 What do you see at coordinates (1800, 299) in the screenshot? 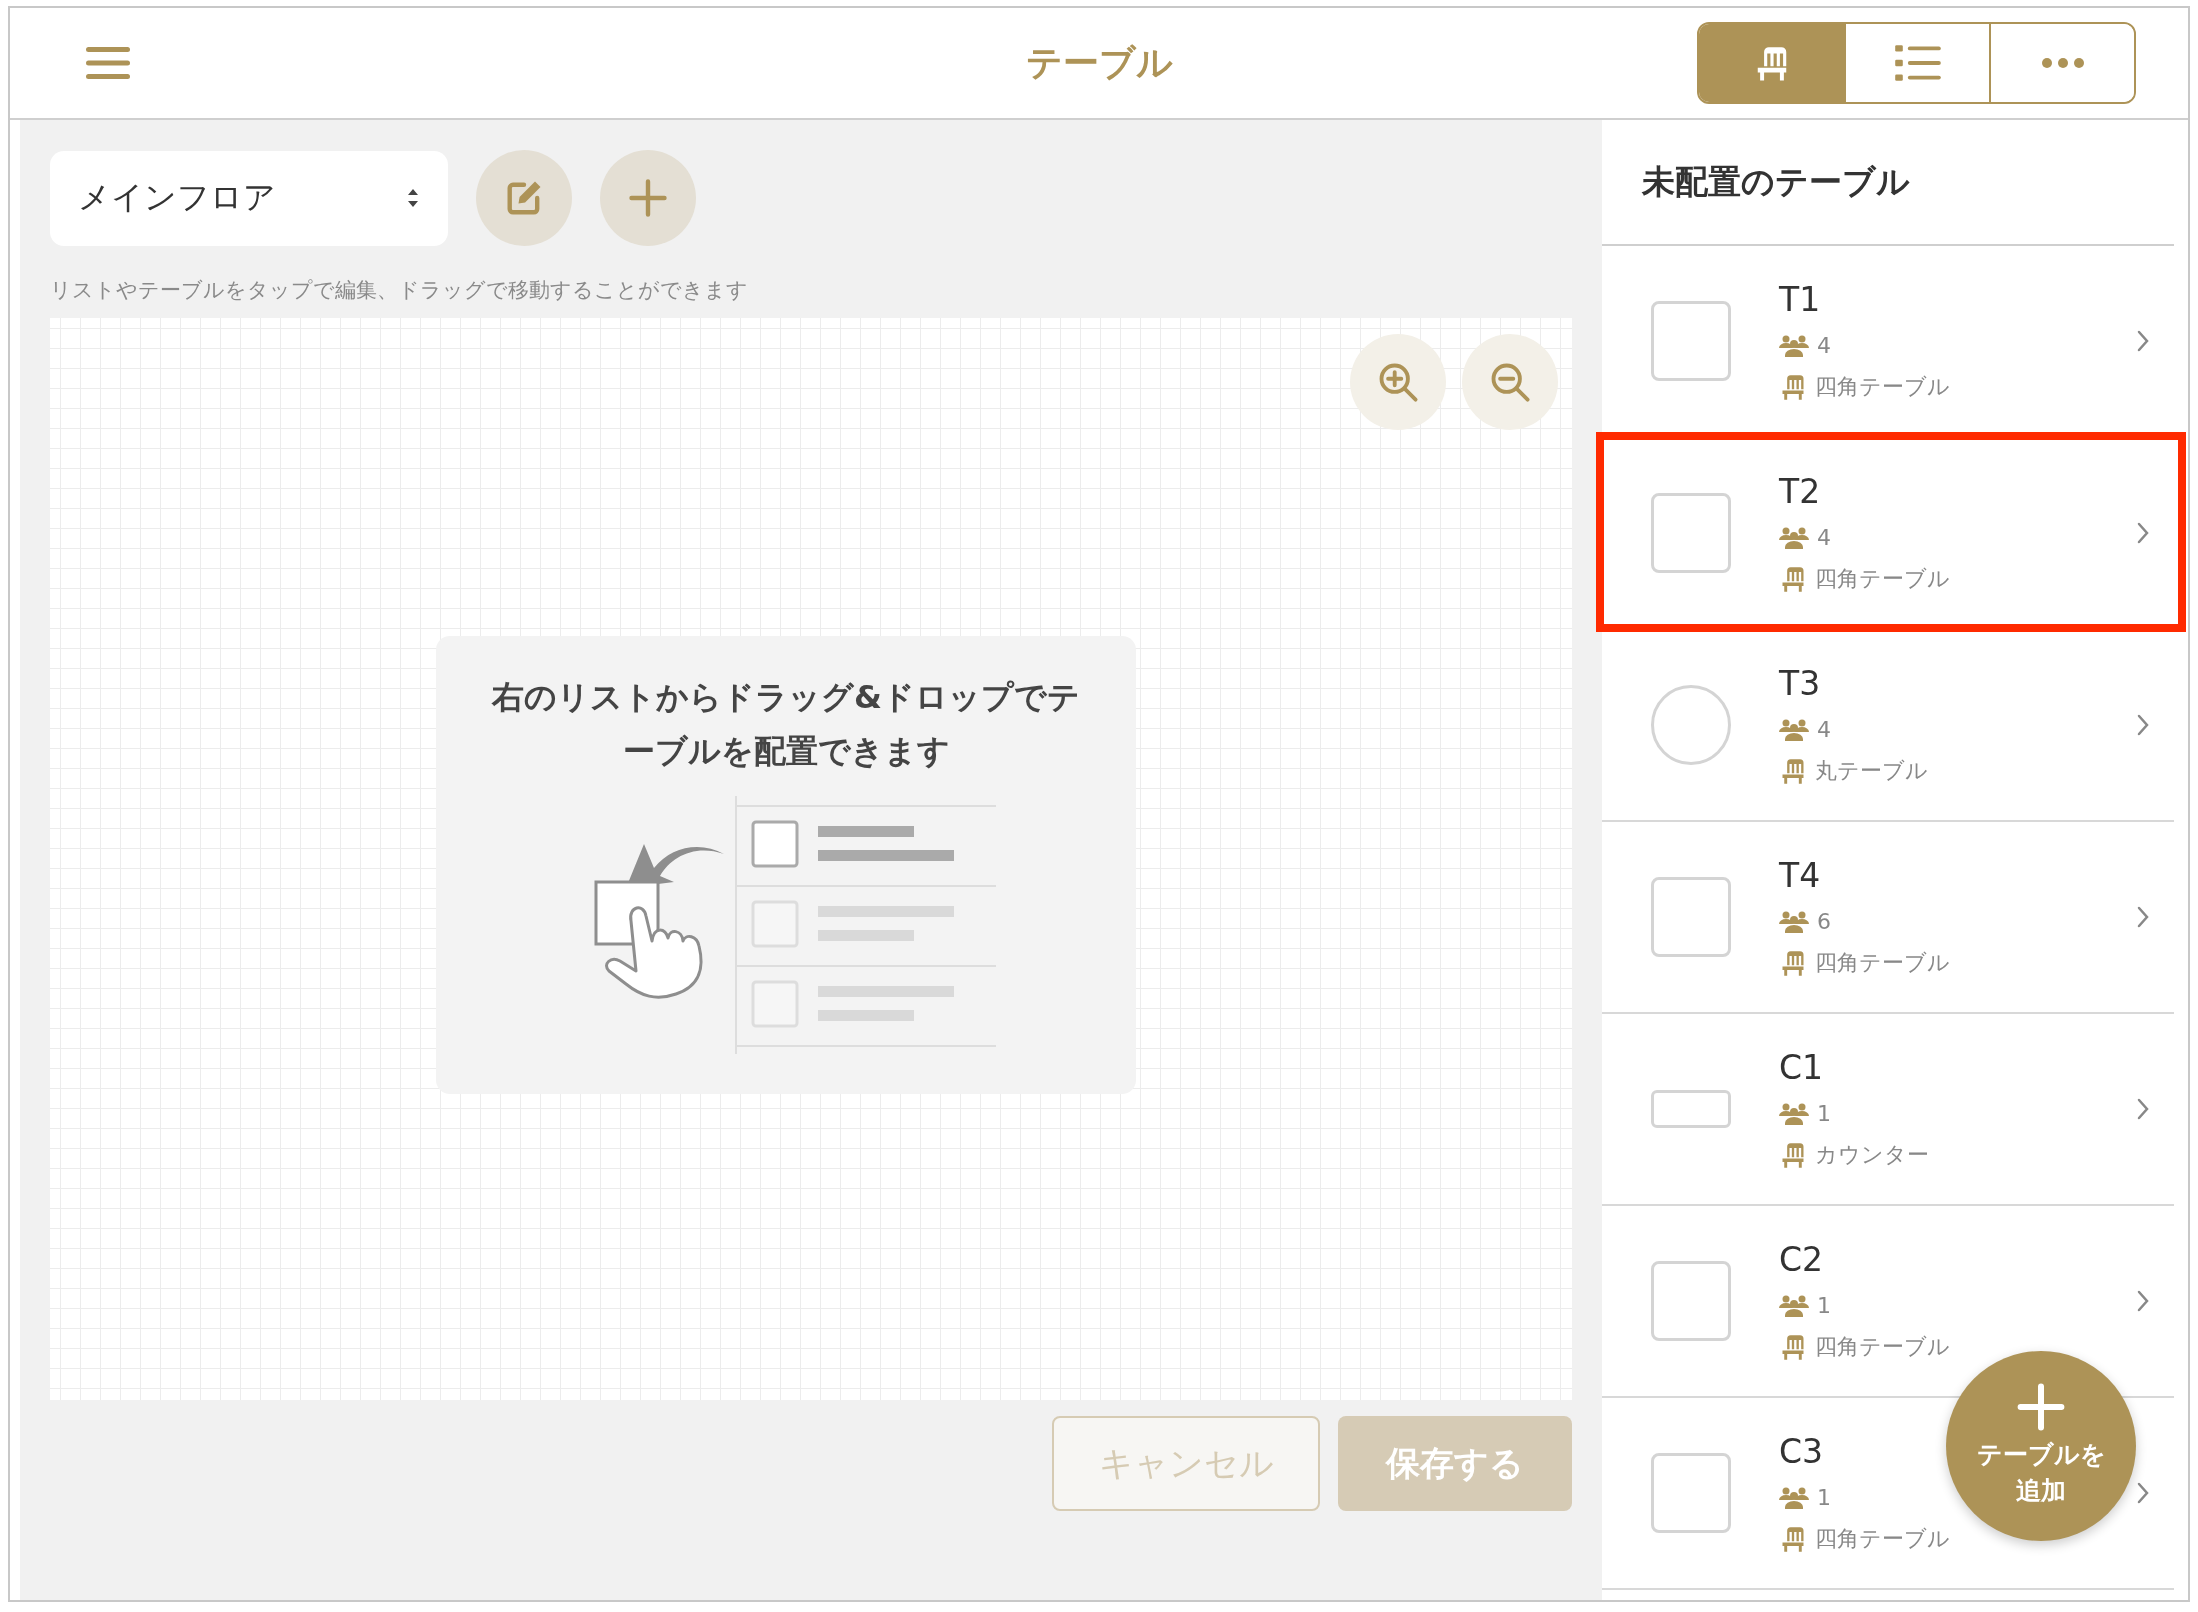
I see `table-name: T1` at bounding box center [1800, 299].